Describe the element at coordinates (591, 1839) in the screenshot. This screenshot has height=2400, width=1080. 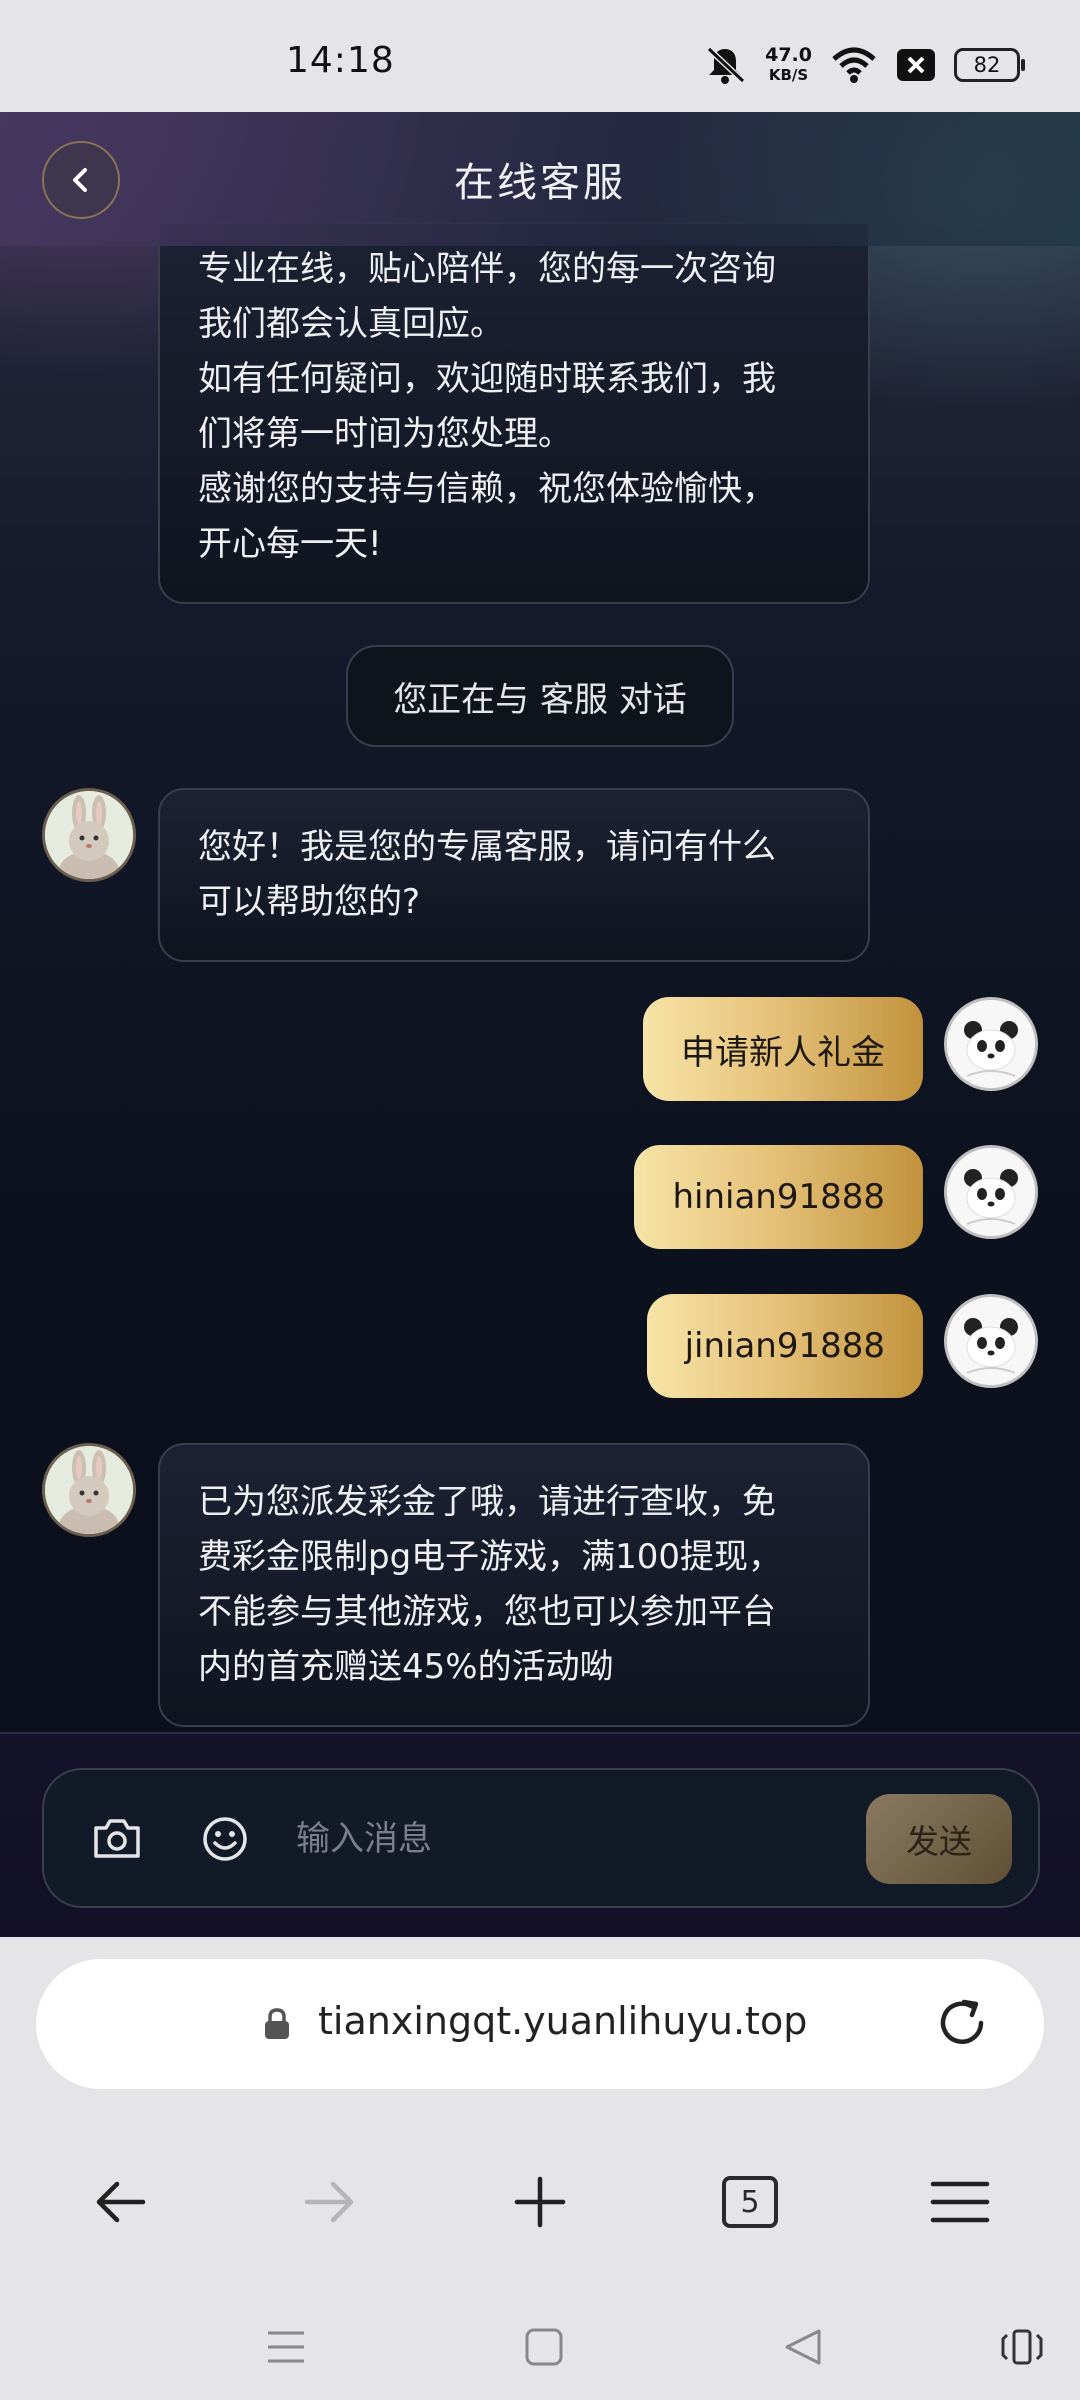
I see `message-input` at that location.